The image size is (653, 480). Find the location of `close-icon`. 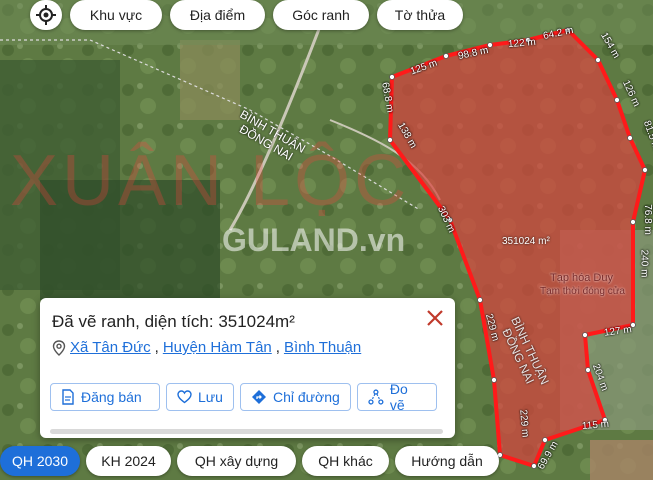

close-icon is located at coordinates (435, 318).